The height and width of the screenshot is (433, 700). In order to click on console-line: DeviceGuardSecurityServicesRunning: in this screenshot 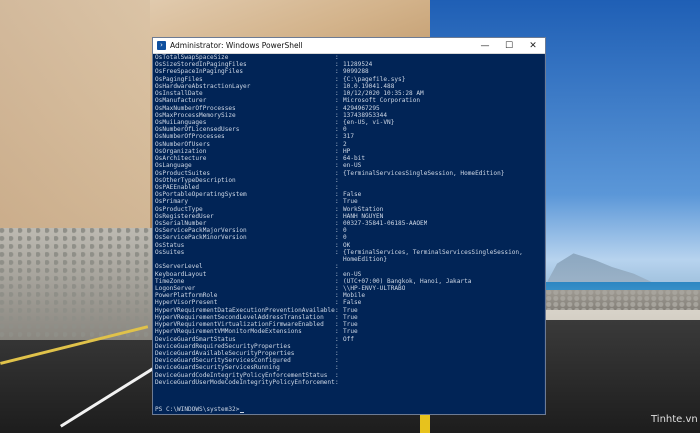, I will do `click(350, 367)`.